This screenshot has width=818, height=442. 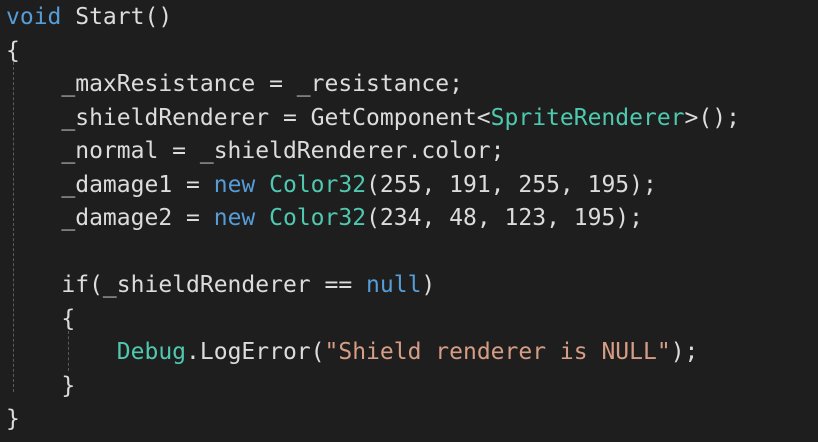 I want to click on code-token-default: Start(), so click(x=117, y=17).